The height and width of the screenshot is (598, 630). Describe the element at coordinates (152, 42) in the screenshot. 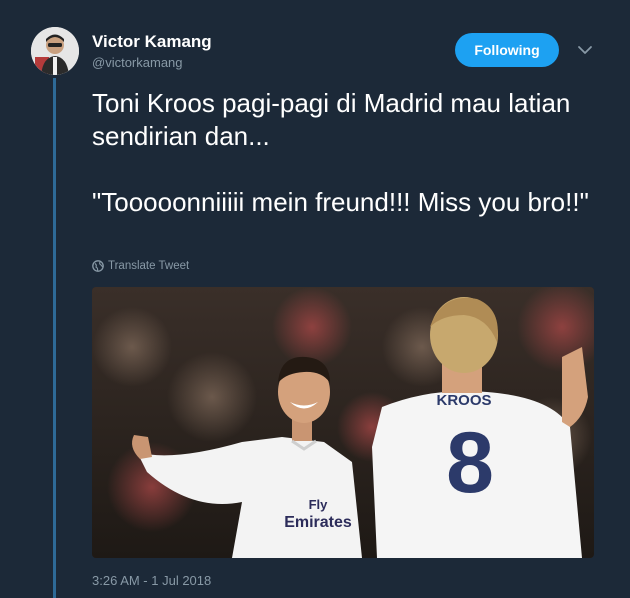

I see `author-name: Victor Kamang` at that location.